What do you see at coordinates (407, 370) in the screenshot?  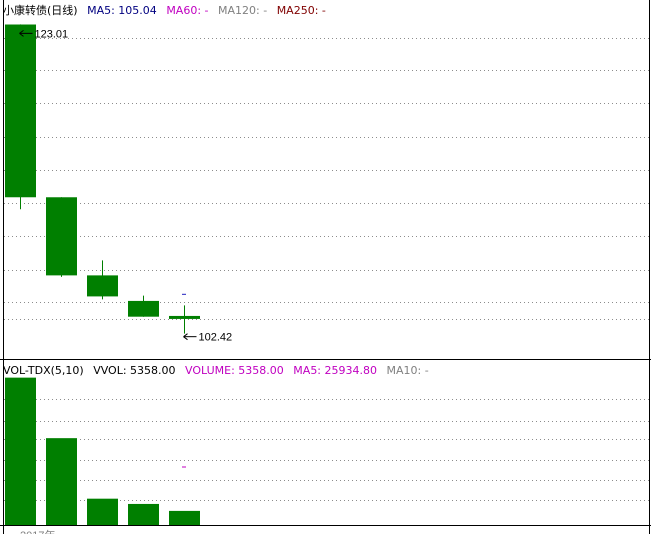 I see `vol-ma10-legend: MA10: -` at bounding box center [407, 370].